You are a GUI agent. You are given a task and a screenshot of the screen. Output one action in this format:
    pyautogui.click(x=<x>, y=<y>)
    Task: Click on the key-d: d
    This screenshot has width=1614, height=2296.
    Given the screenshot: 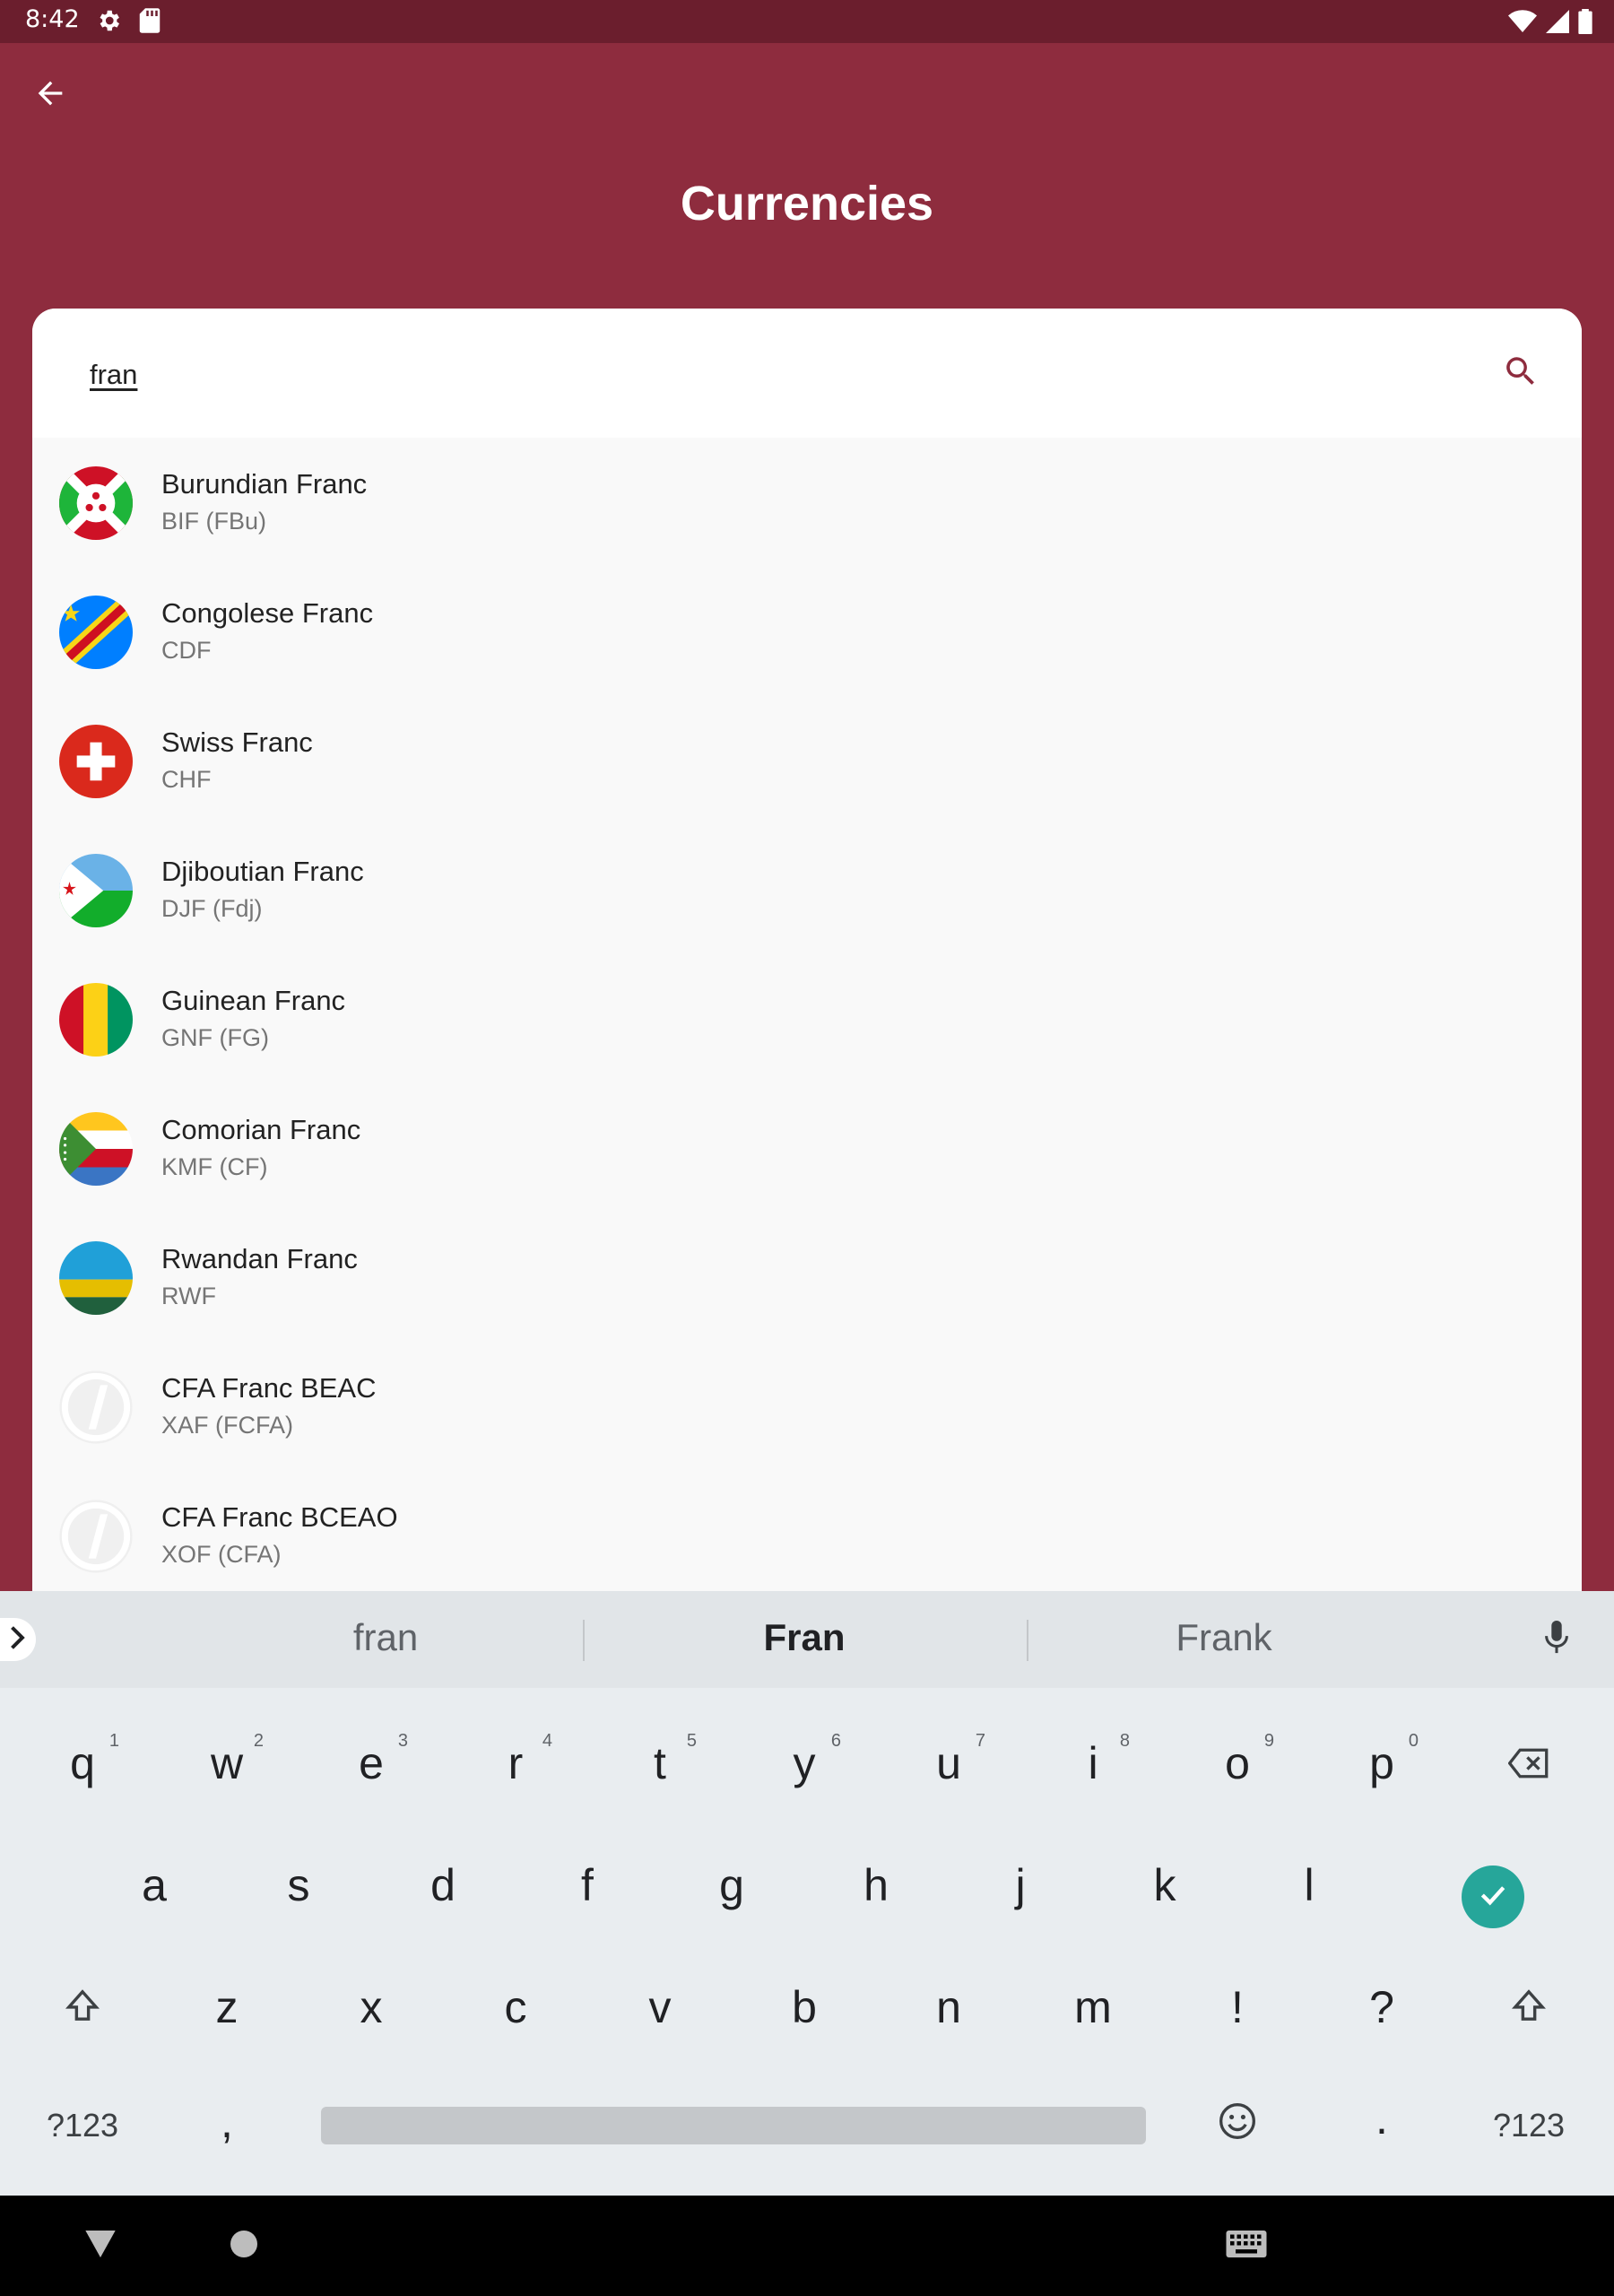 What is the action you would take?
    pyautogui.click(x=443, y=1885)
    